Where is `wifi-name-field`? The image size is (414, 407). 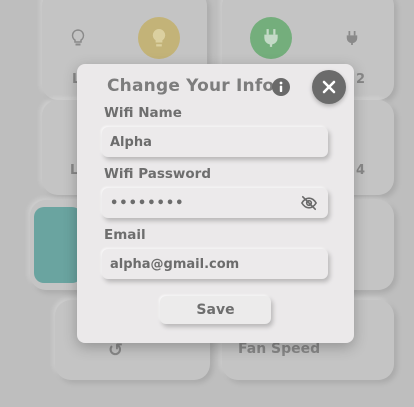
wifi-name-field is located at coordinates (215, 142).